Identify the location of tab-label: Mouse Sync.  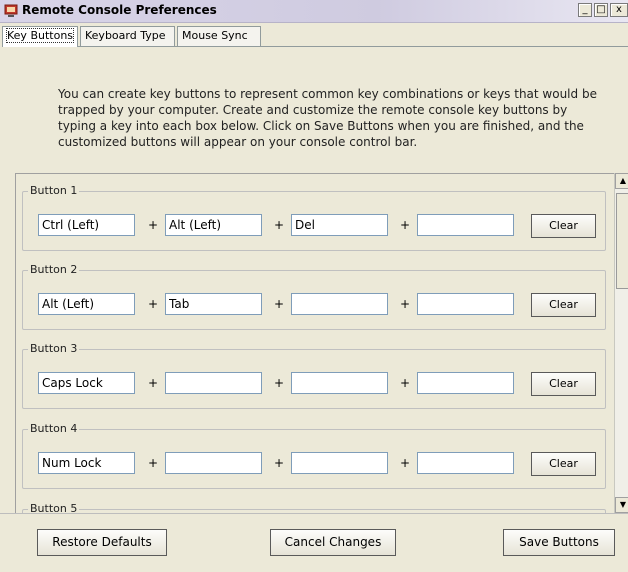
(215, 35).